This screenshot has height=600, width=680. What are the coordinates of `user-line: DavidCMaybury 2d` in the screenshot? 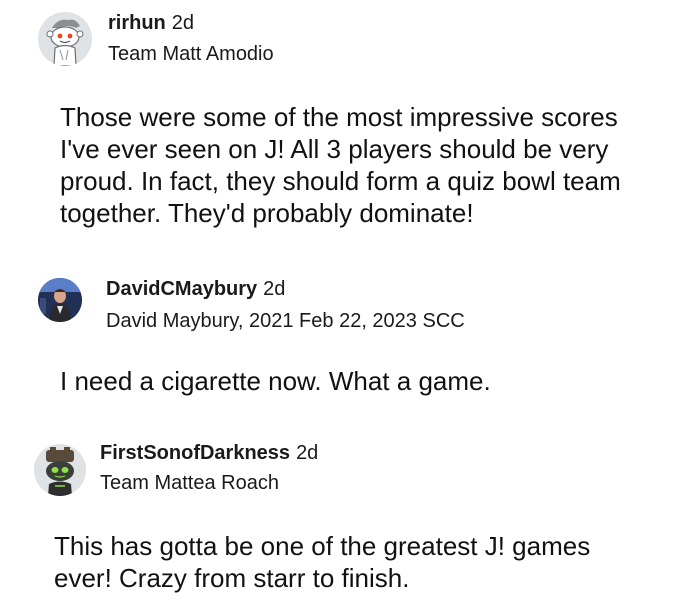 It's located at (285, 289).